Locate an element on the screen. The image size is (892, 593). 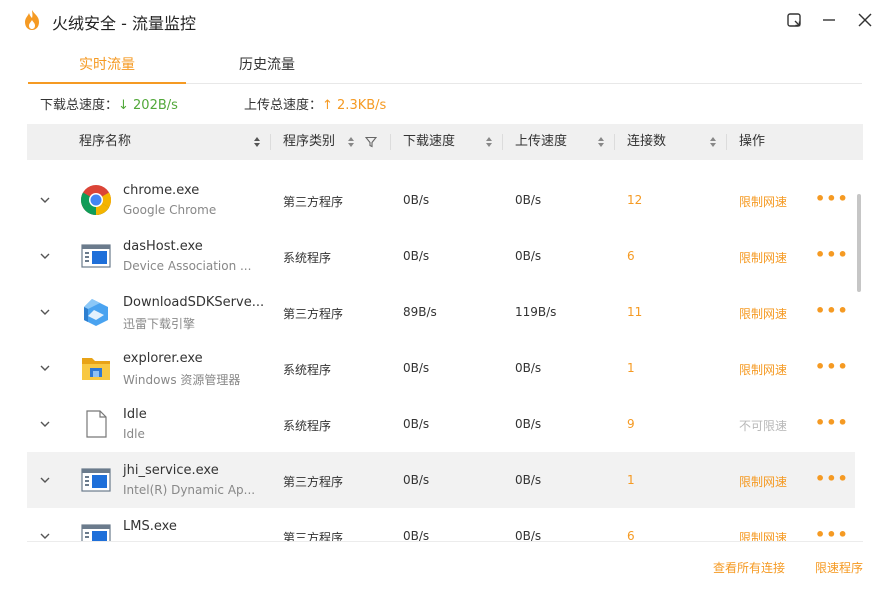
close-button is located at coordinates (865, 20).